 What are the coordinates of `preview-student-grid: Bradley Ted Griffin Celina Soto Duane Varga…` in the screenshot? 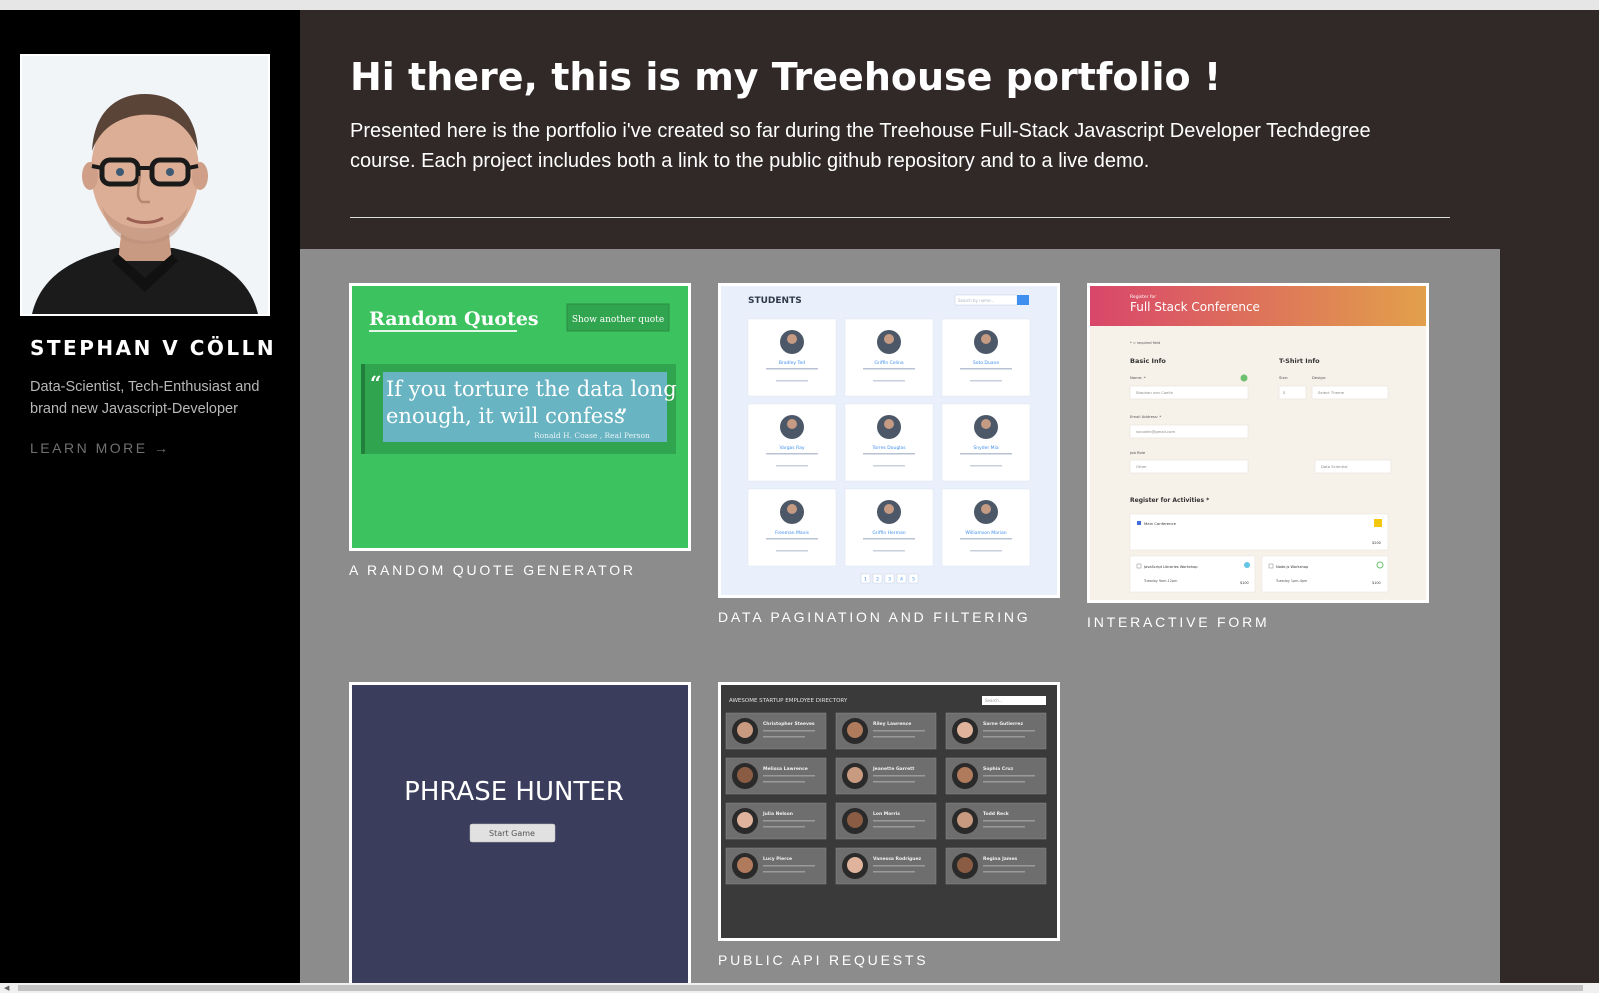 It's located at (889, 442).